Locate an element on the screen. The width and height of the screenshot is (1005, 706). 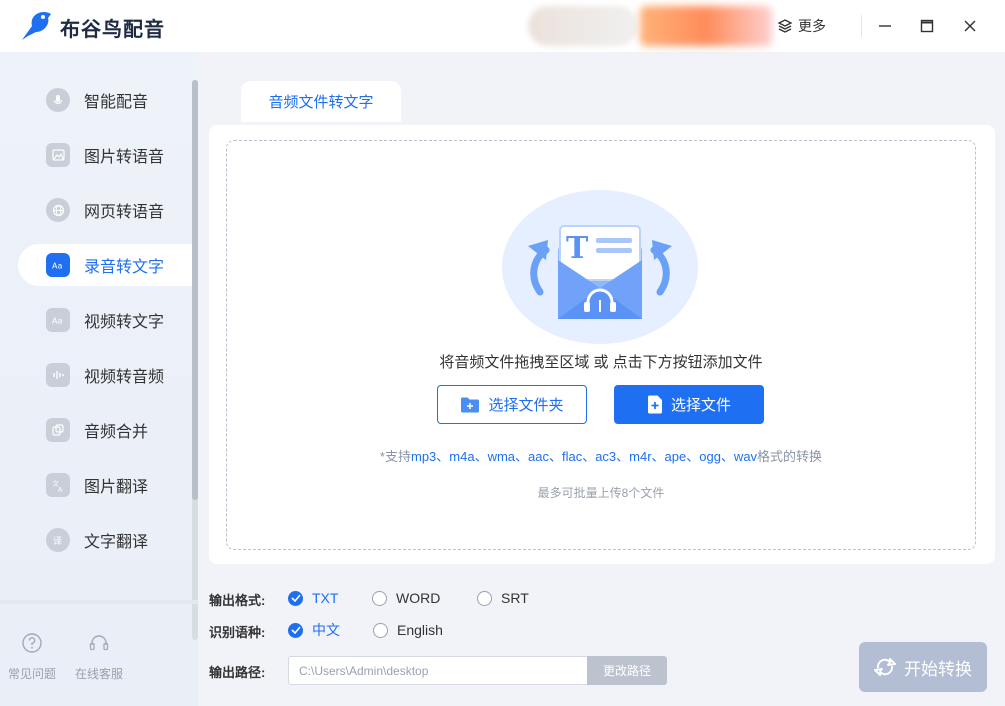
close-button is located at coordinates (970, 26).